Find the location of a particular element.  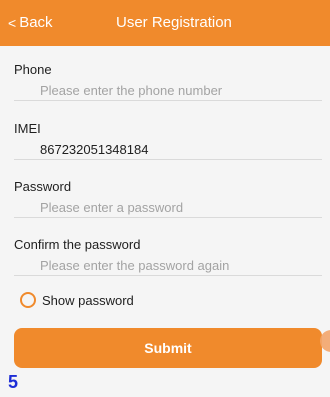

imei-label: IMEI is located at coordinates (27, 128).